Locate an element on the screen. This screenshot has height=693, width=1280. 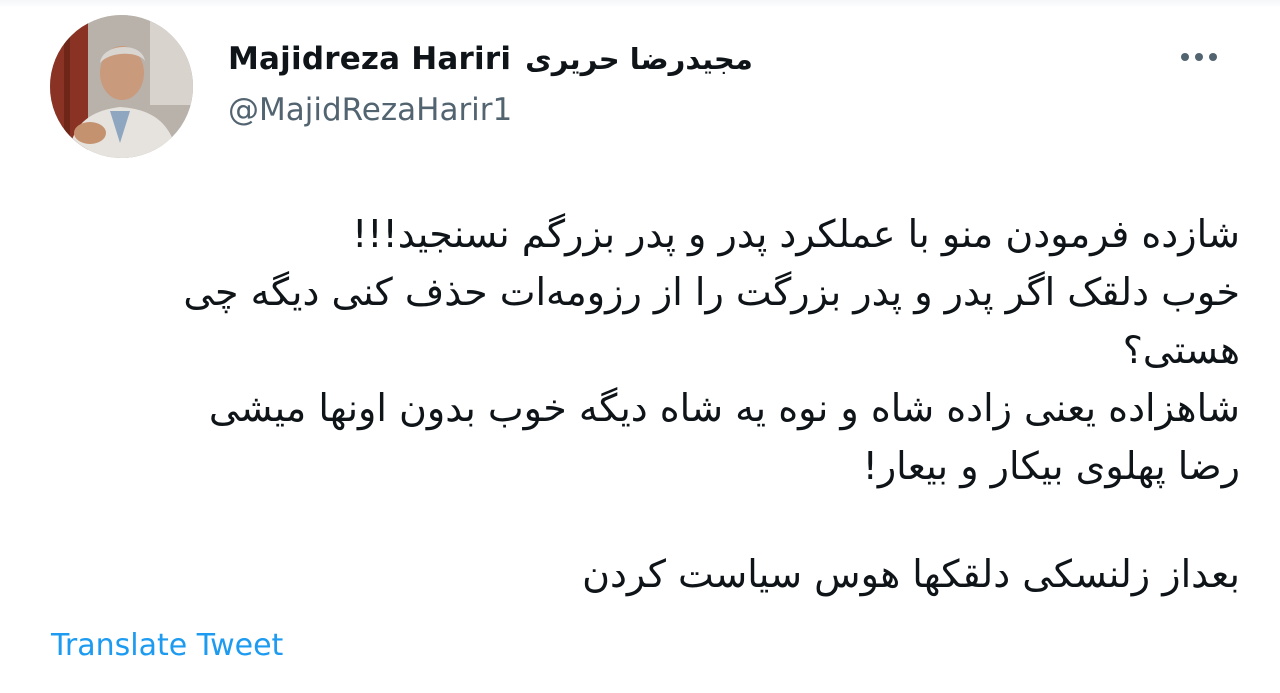
author-display-name-persian: مجیدرضا حریری is located at coordinates (639, 59).